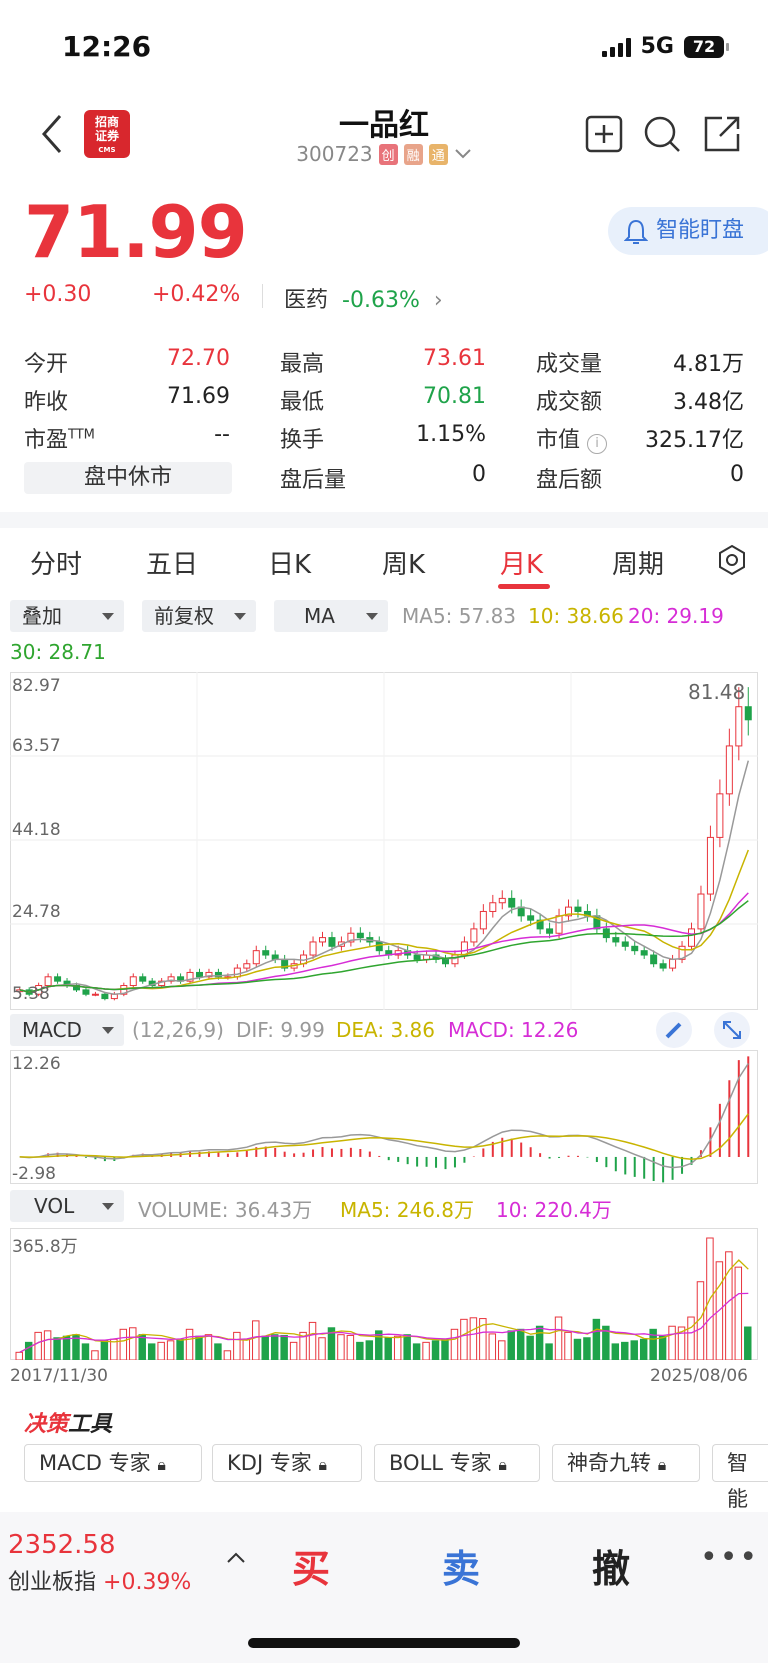 The height and width of the screenshot is (1663, 768). Describe the element at coordinates (521, 562) in the screenshot. I see `tab-monthly-k: 月K` at that location.